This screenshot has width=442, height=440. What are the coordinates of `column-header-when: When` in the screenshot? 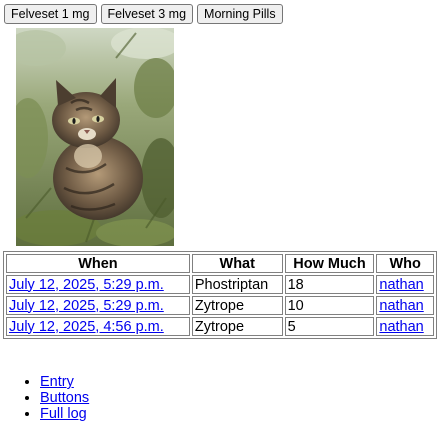 It's located at (98, 263).